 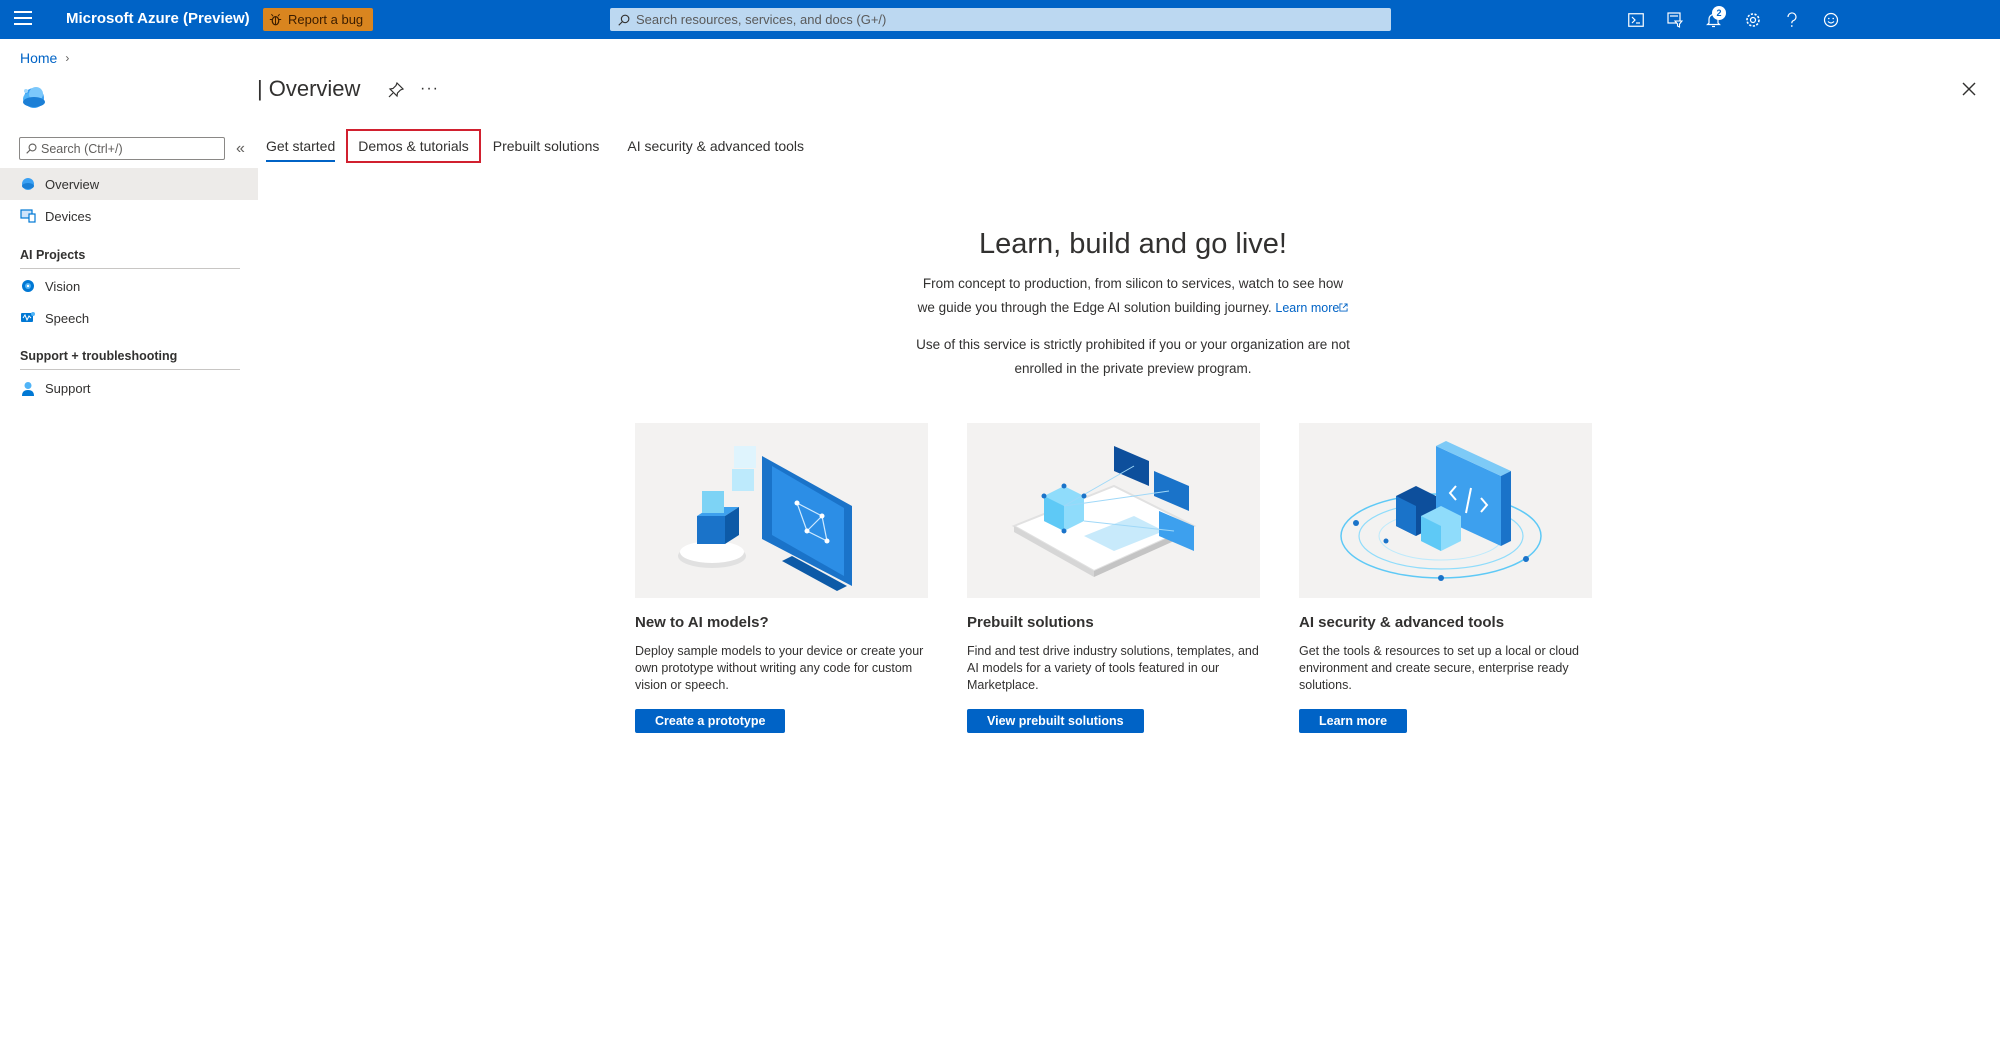 I want to click on learn-more-link-label: Learn more, so click(x=1307, y=308).